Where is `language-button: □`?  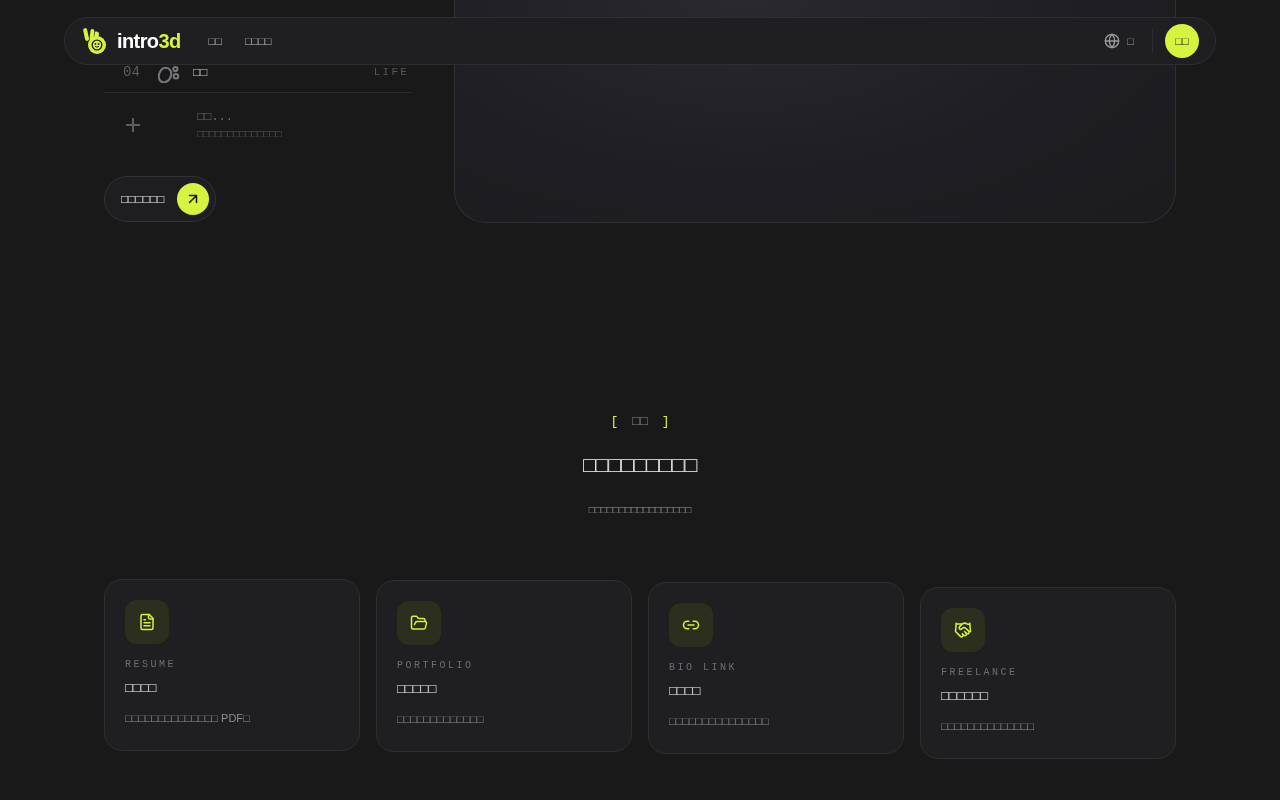
language-button: □ is located at coordinates (1119, 41).